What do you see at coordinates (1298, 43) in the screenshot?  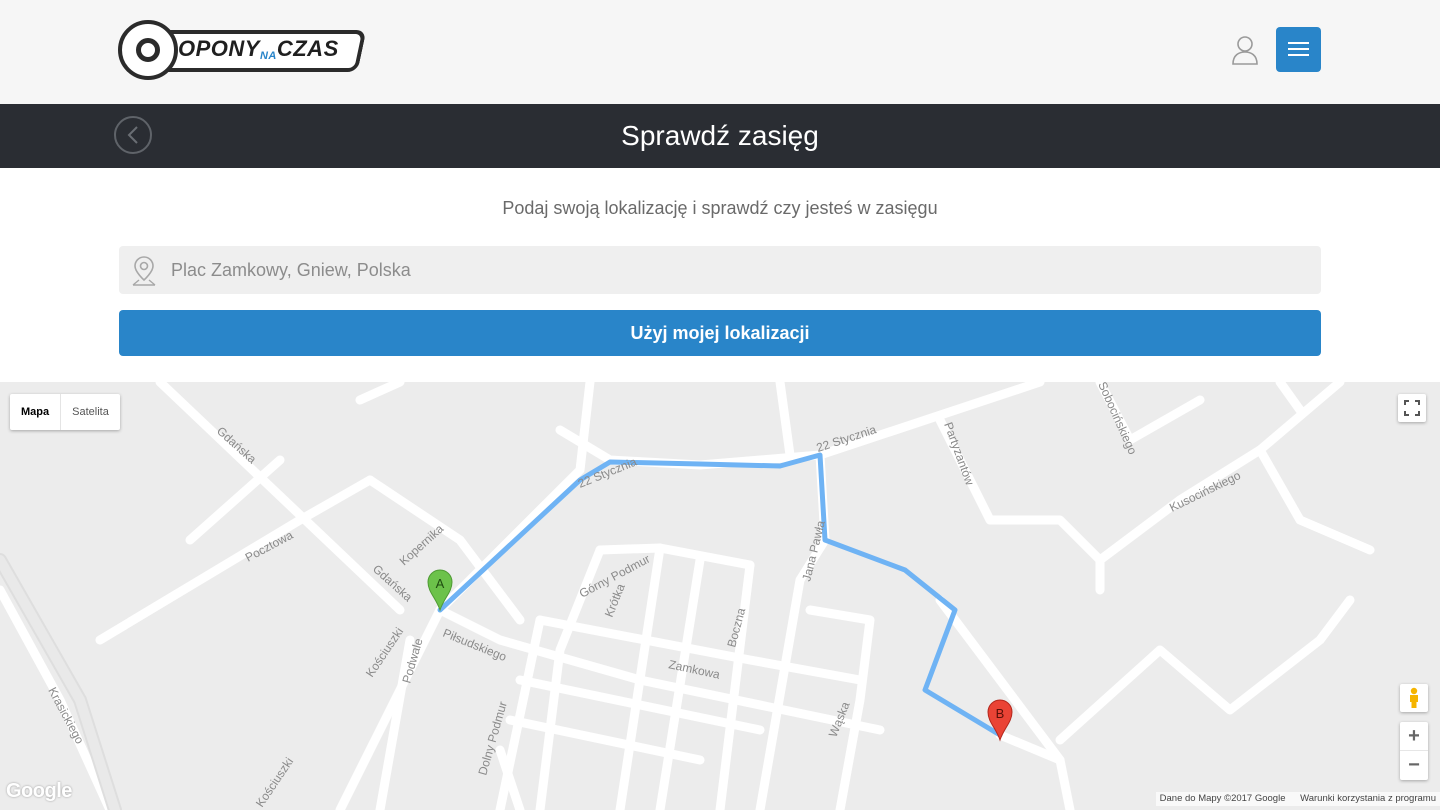 I see `hamburger-menu-icon` at bounding box center [1298, 43].